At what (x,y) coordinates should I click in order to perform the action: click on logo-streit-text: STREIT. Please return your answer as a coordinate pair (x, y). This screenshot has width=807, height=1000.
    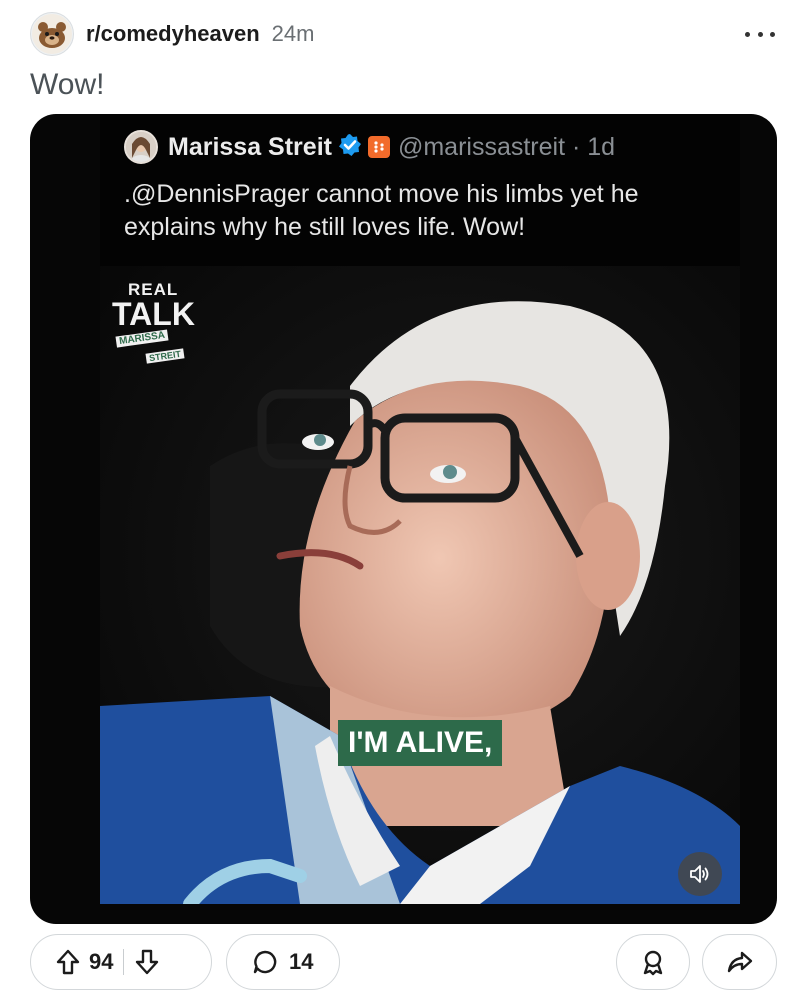
    Looking at the image, I should click on (165, 356).